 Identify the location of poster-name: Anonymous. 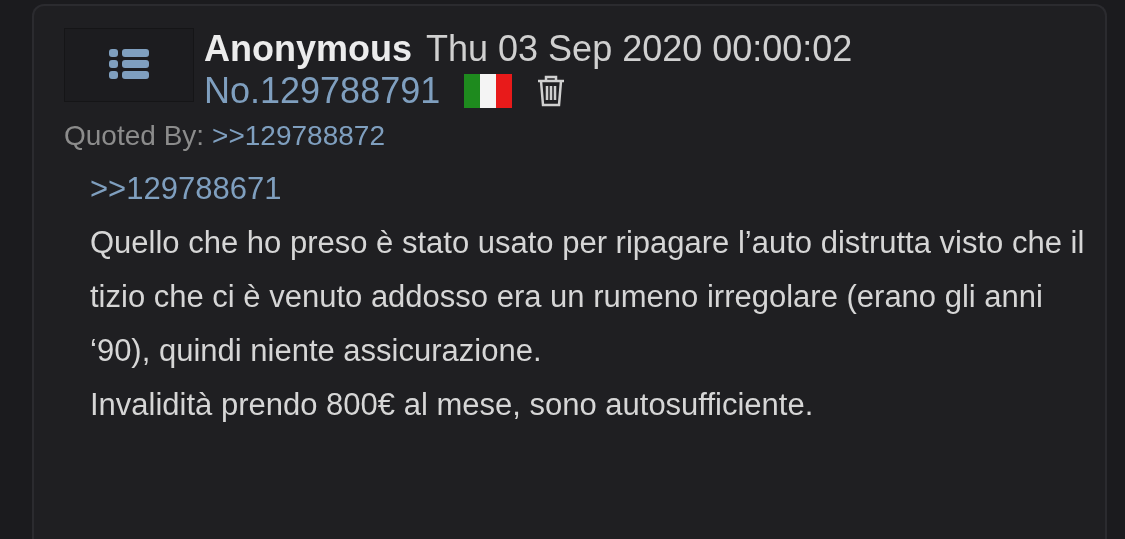
(308, 49).